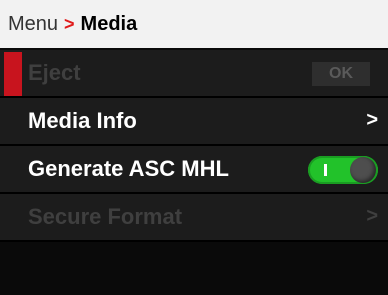  Describe the element at coordinates (341, 74) in the screenshot. I see `eject-ok-button: OK` at that location.